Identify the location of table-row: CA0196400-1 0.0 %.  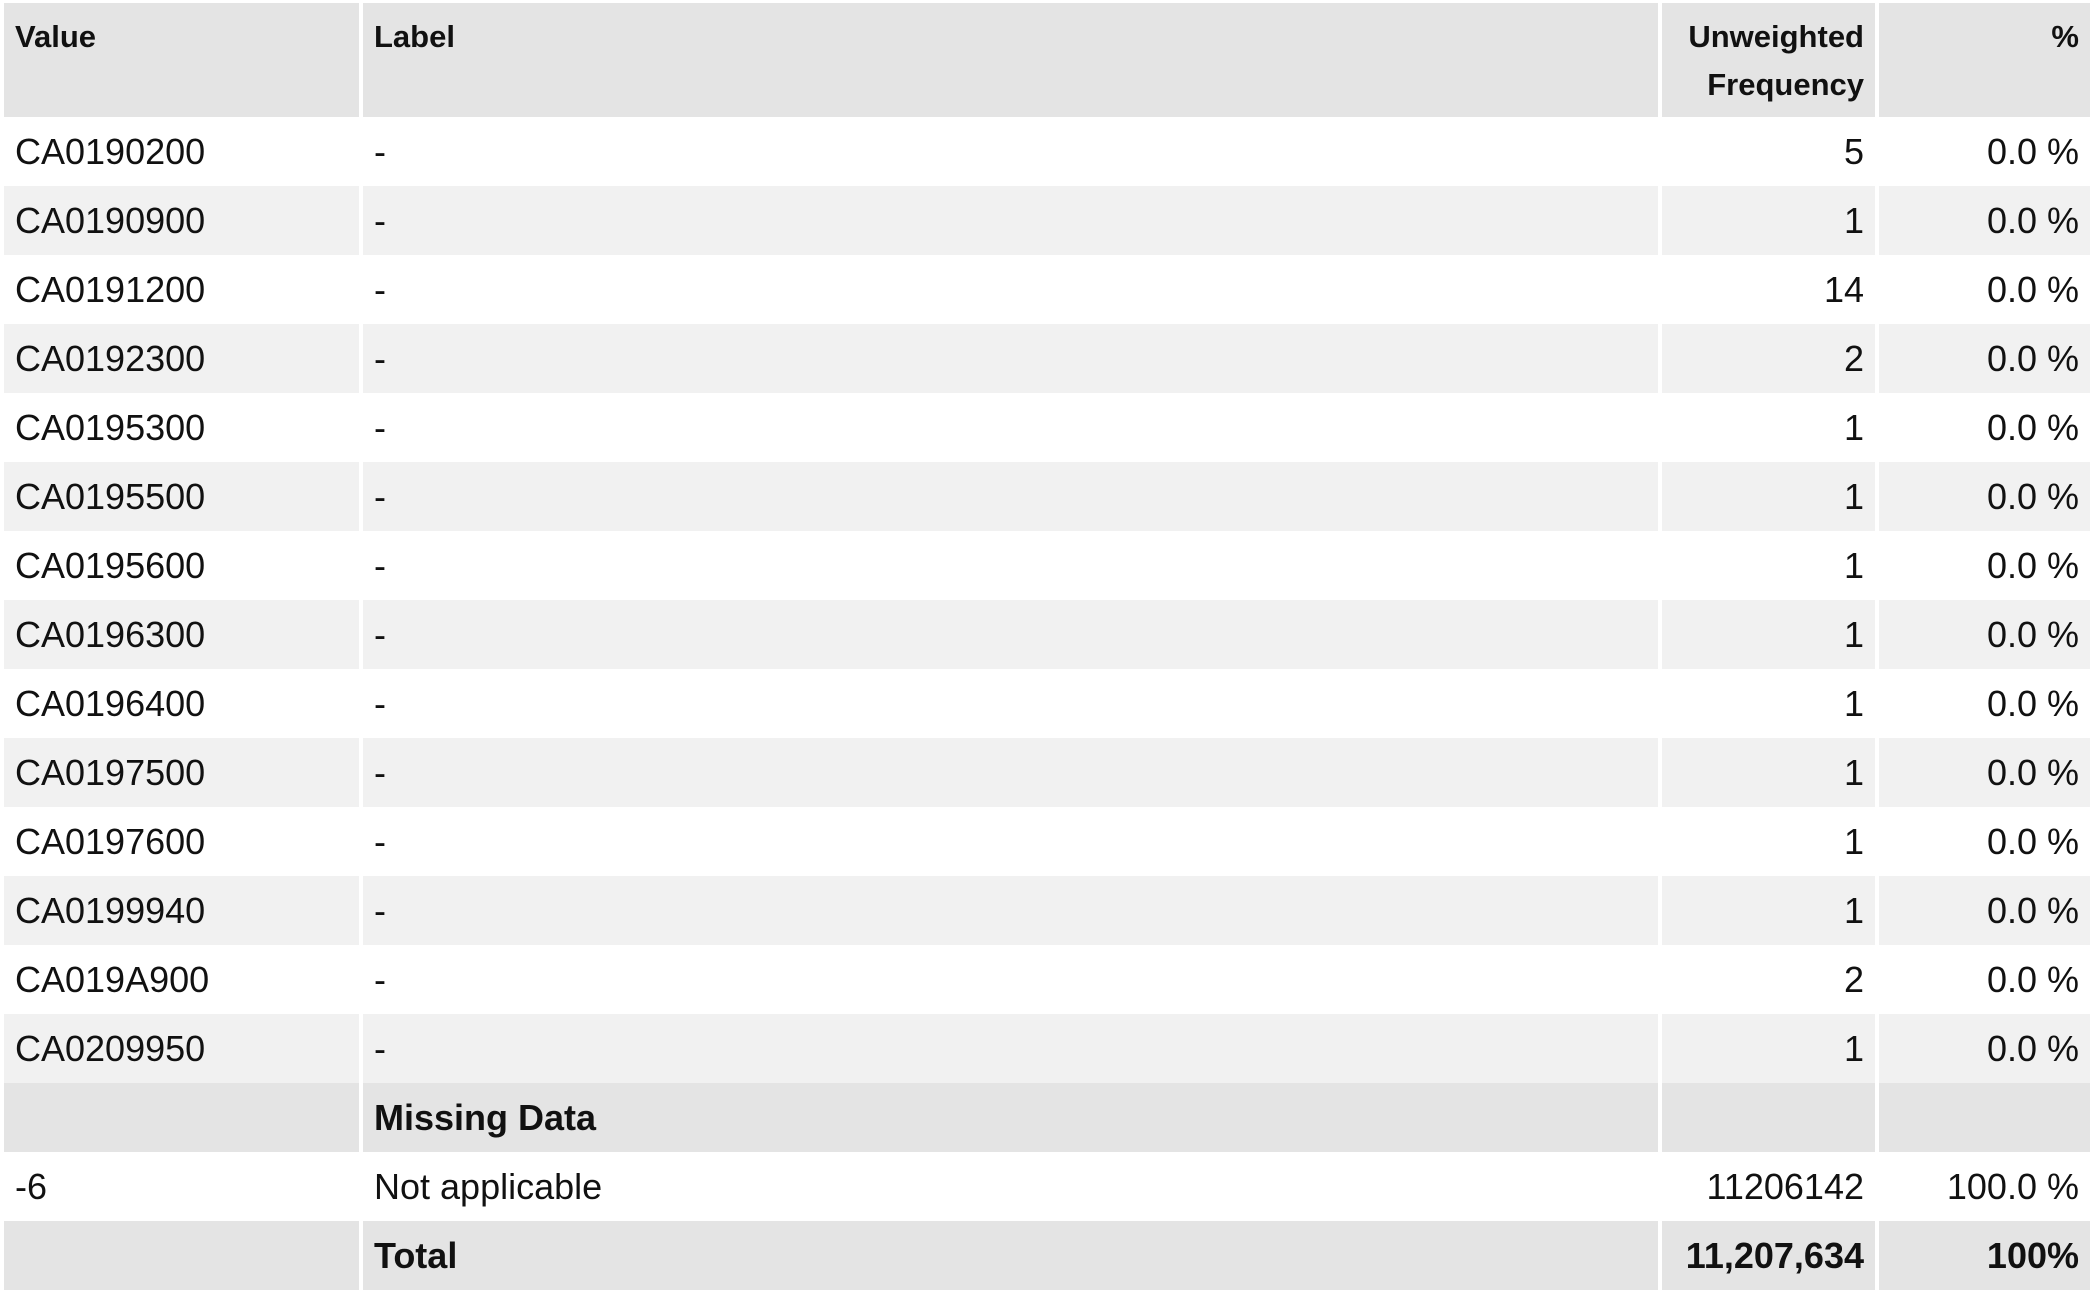
(1047, 703).